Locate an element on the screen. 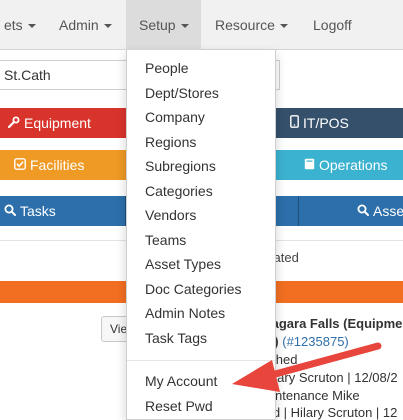  nav-logoff: Logoff is located at coordinates (332, 25).